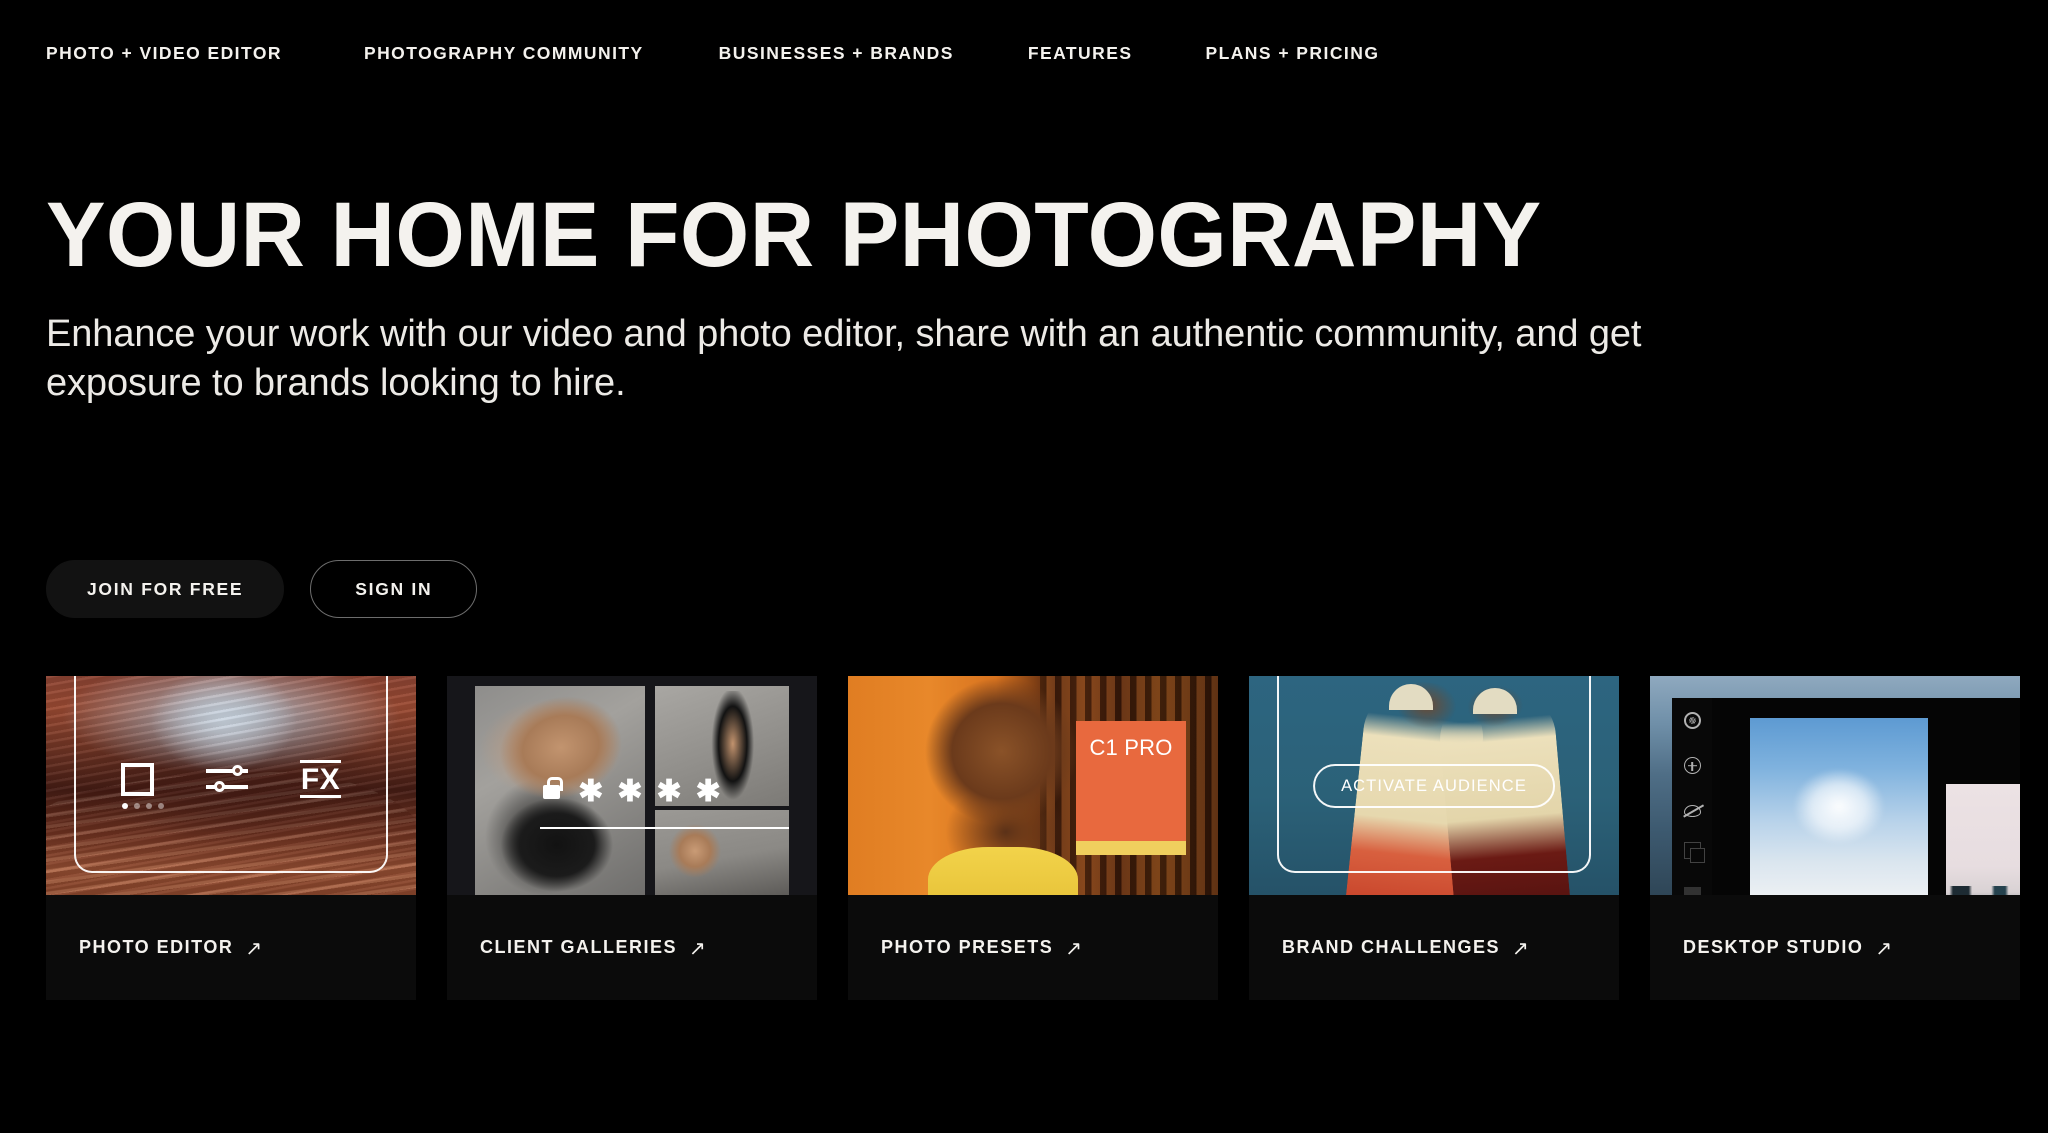 The height and width of the screenshot is (1133, 2048). Describe the element at coordinates (320, 779) in the screenshot. I see `fx-icon: FX` at that location.